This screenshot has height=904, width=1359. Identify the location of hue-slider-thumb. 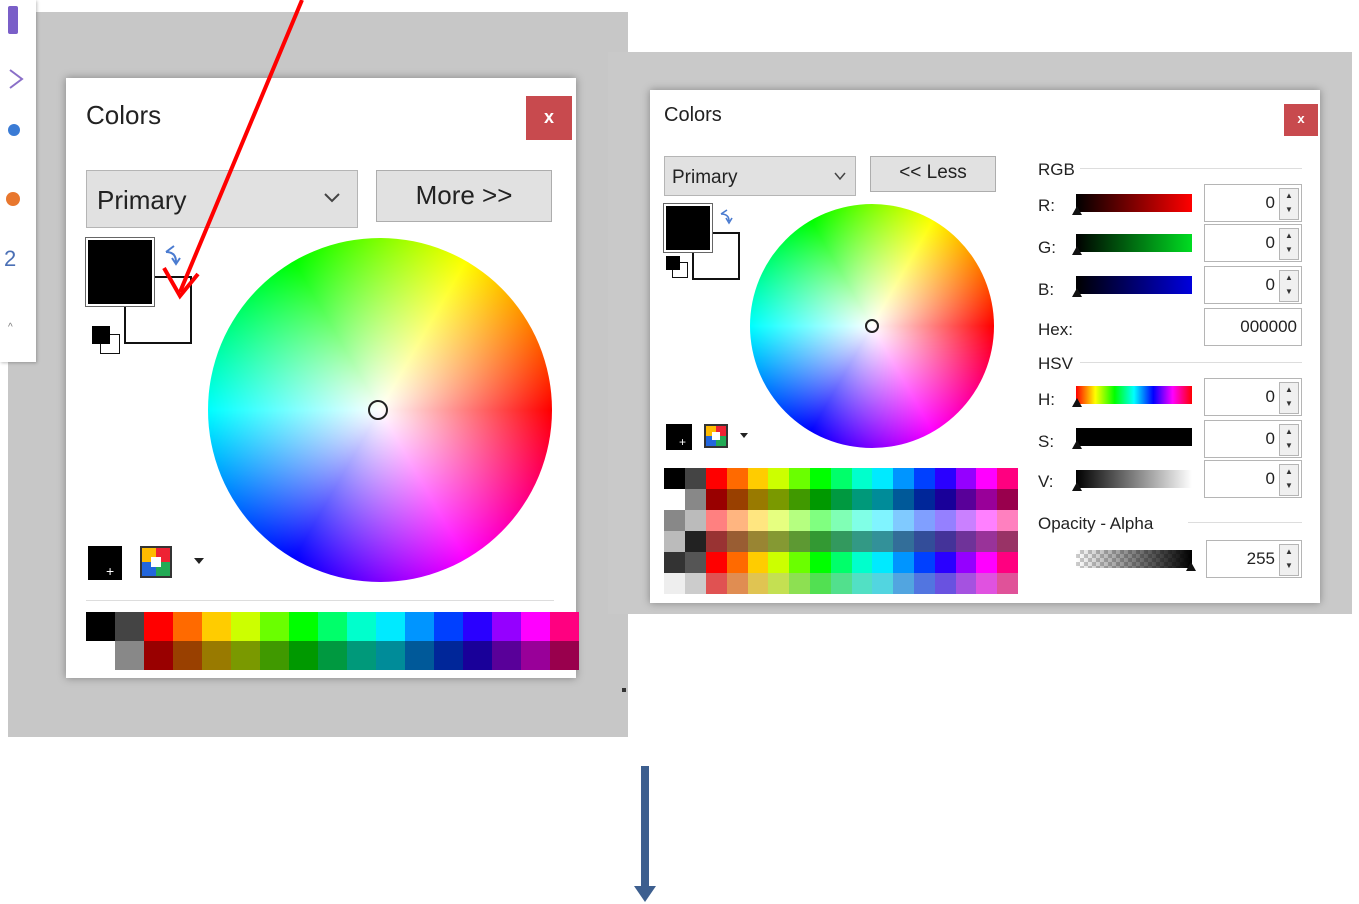
(1077, 402).